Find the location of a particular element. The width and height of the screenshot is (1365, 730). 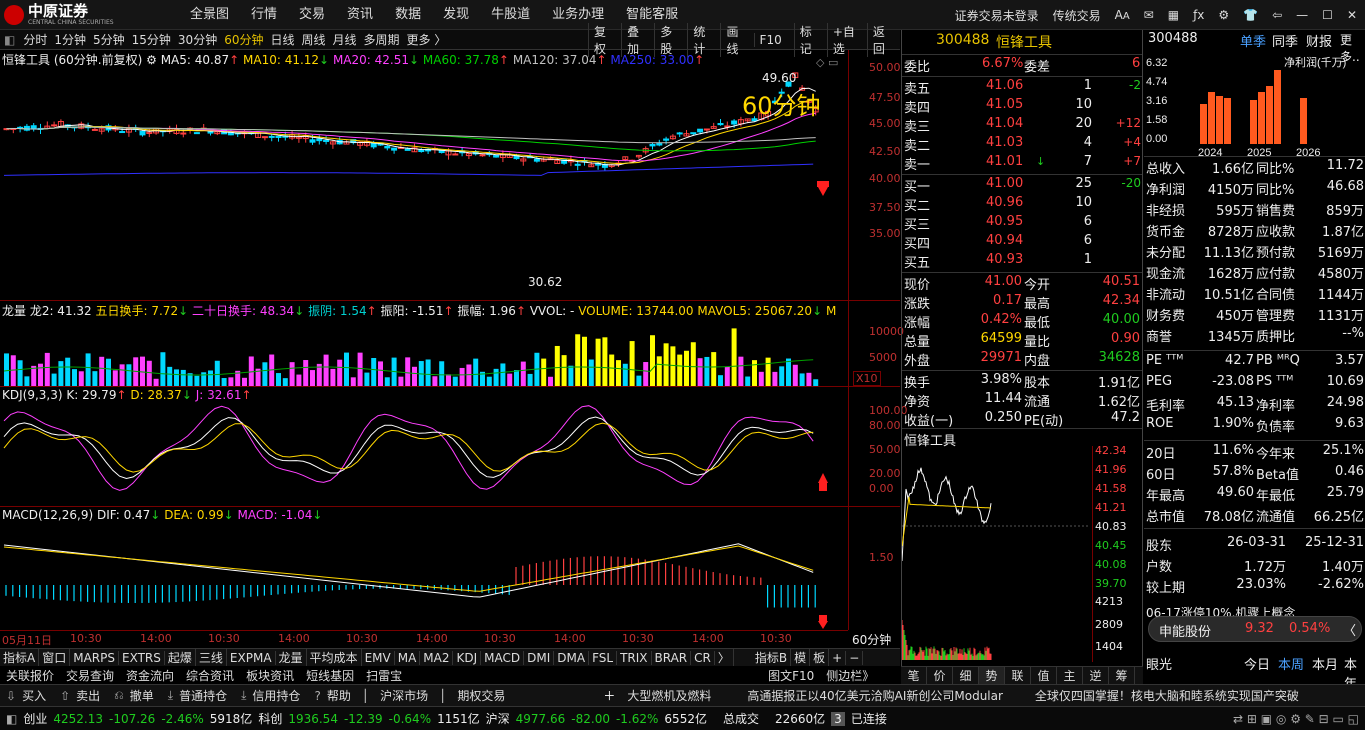

tab-extrs: EXTRS is located at coordinates (142, 657).